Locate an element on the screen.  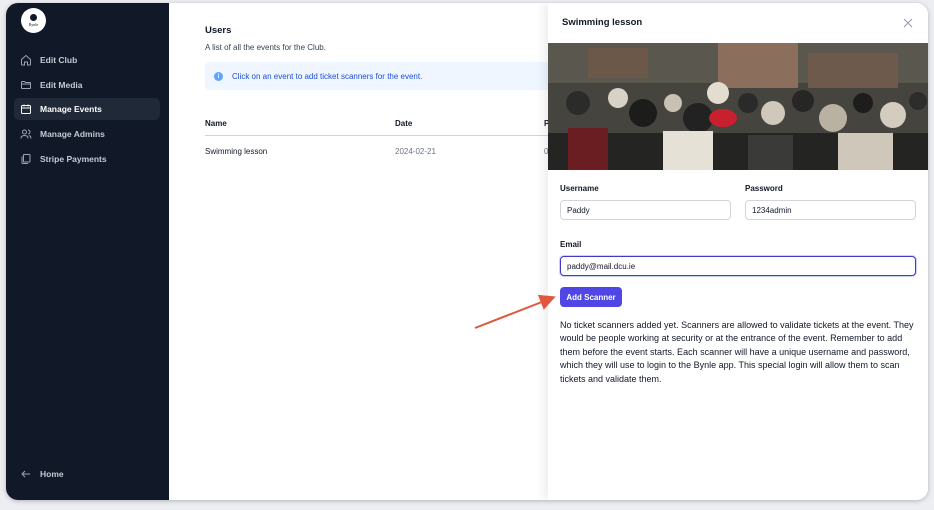
column-header-name: Name is located at coordinates (216, 123).